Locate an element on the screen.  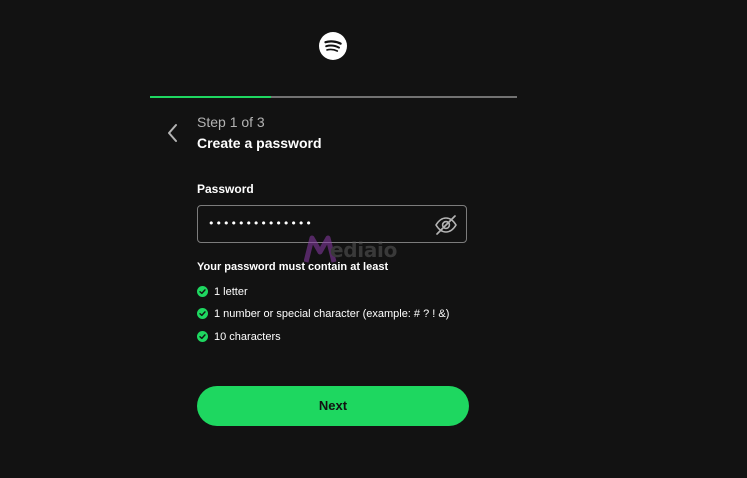
next-button: Next is located at coordinates (333, 406).